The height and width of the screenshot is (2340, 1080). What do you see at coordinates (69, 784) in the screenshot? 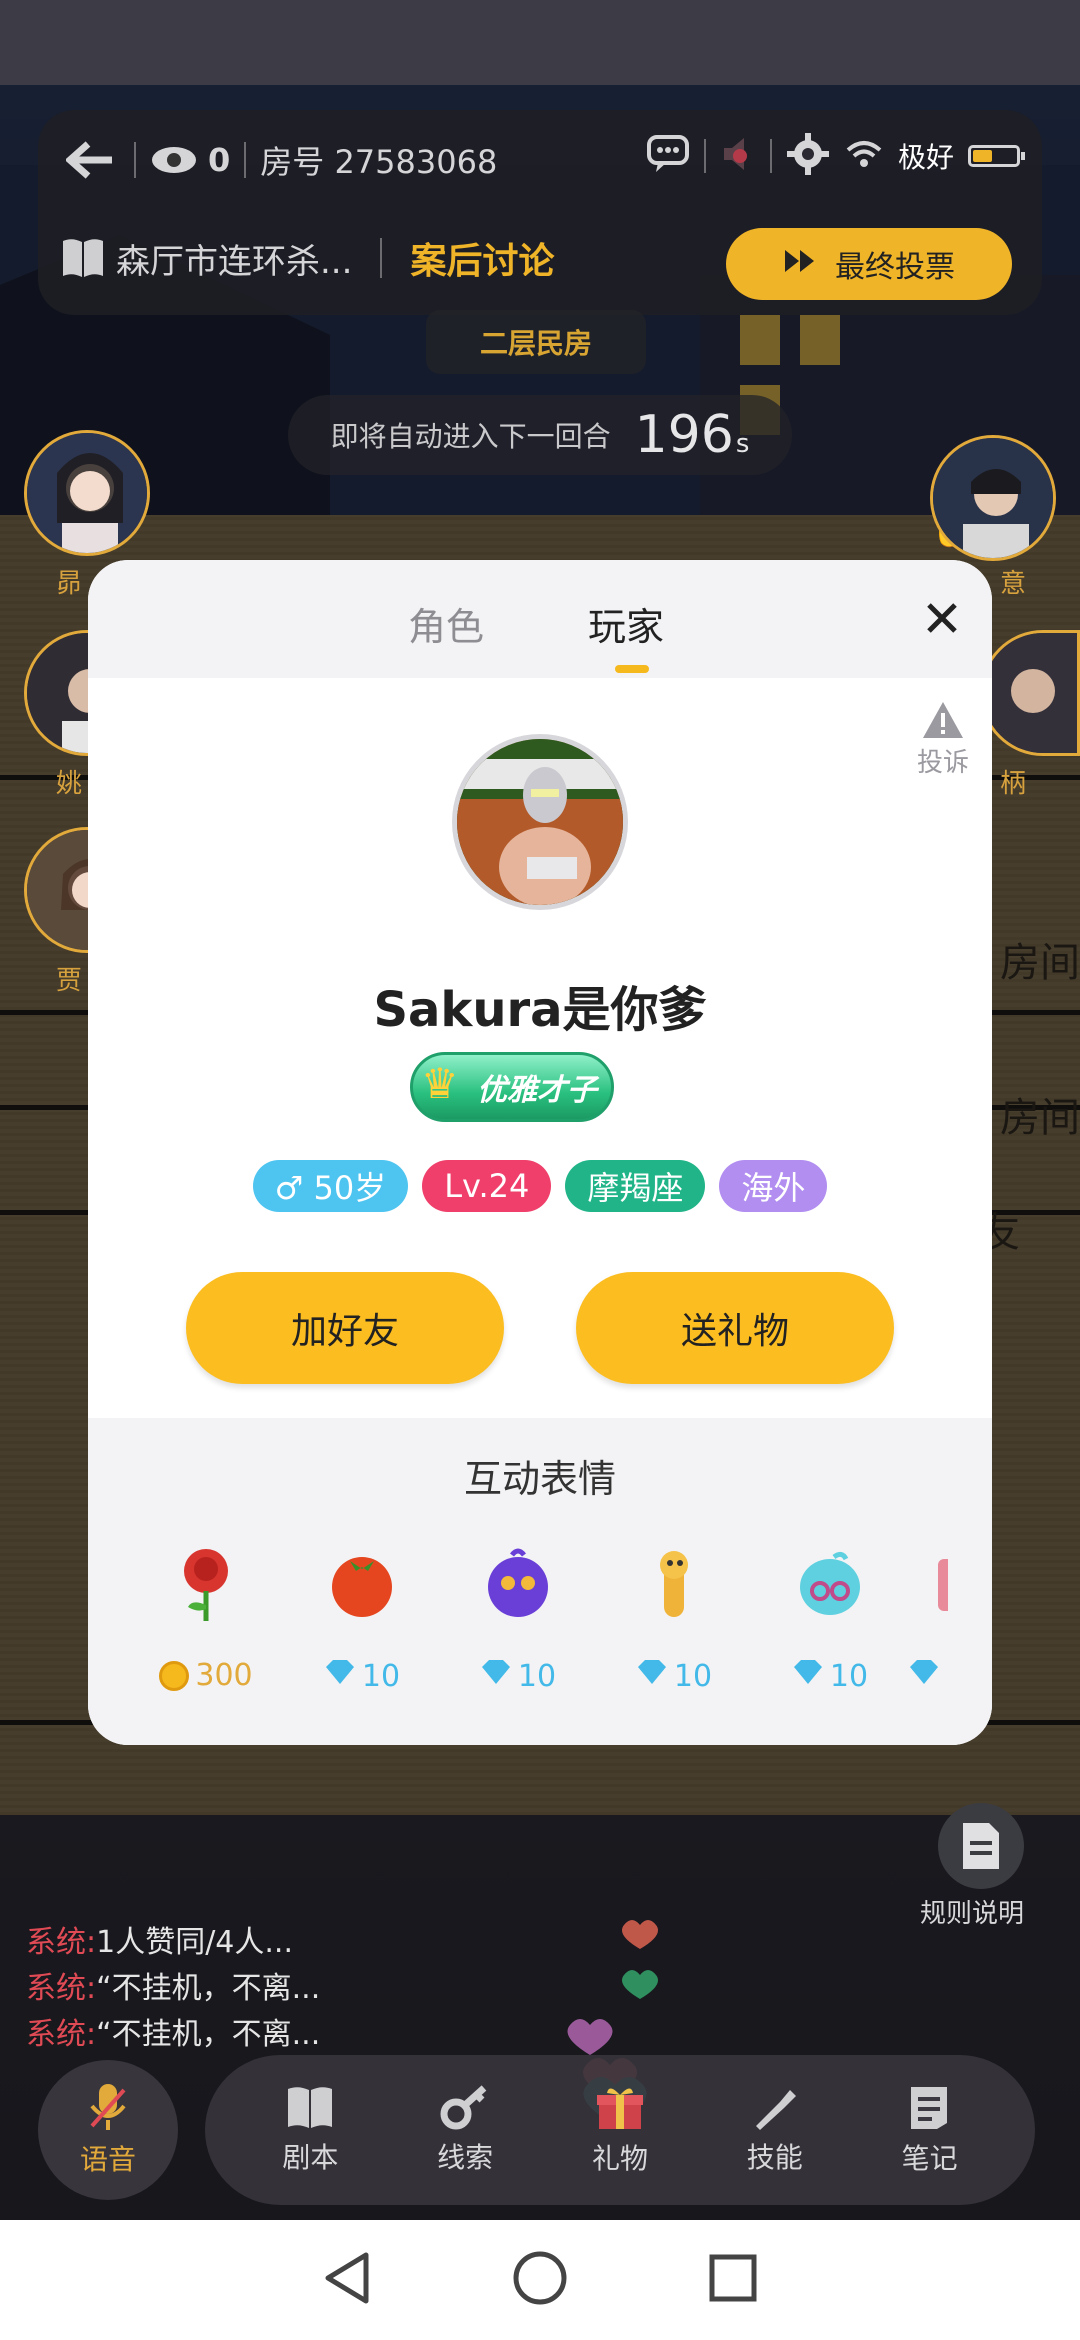
I see `seat-name: 姚` at bounding box center [69, 784].